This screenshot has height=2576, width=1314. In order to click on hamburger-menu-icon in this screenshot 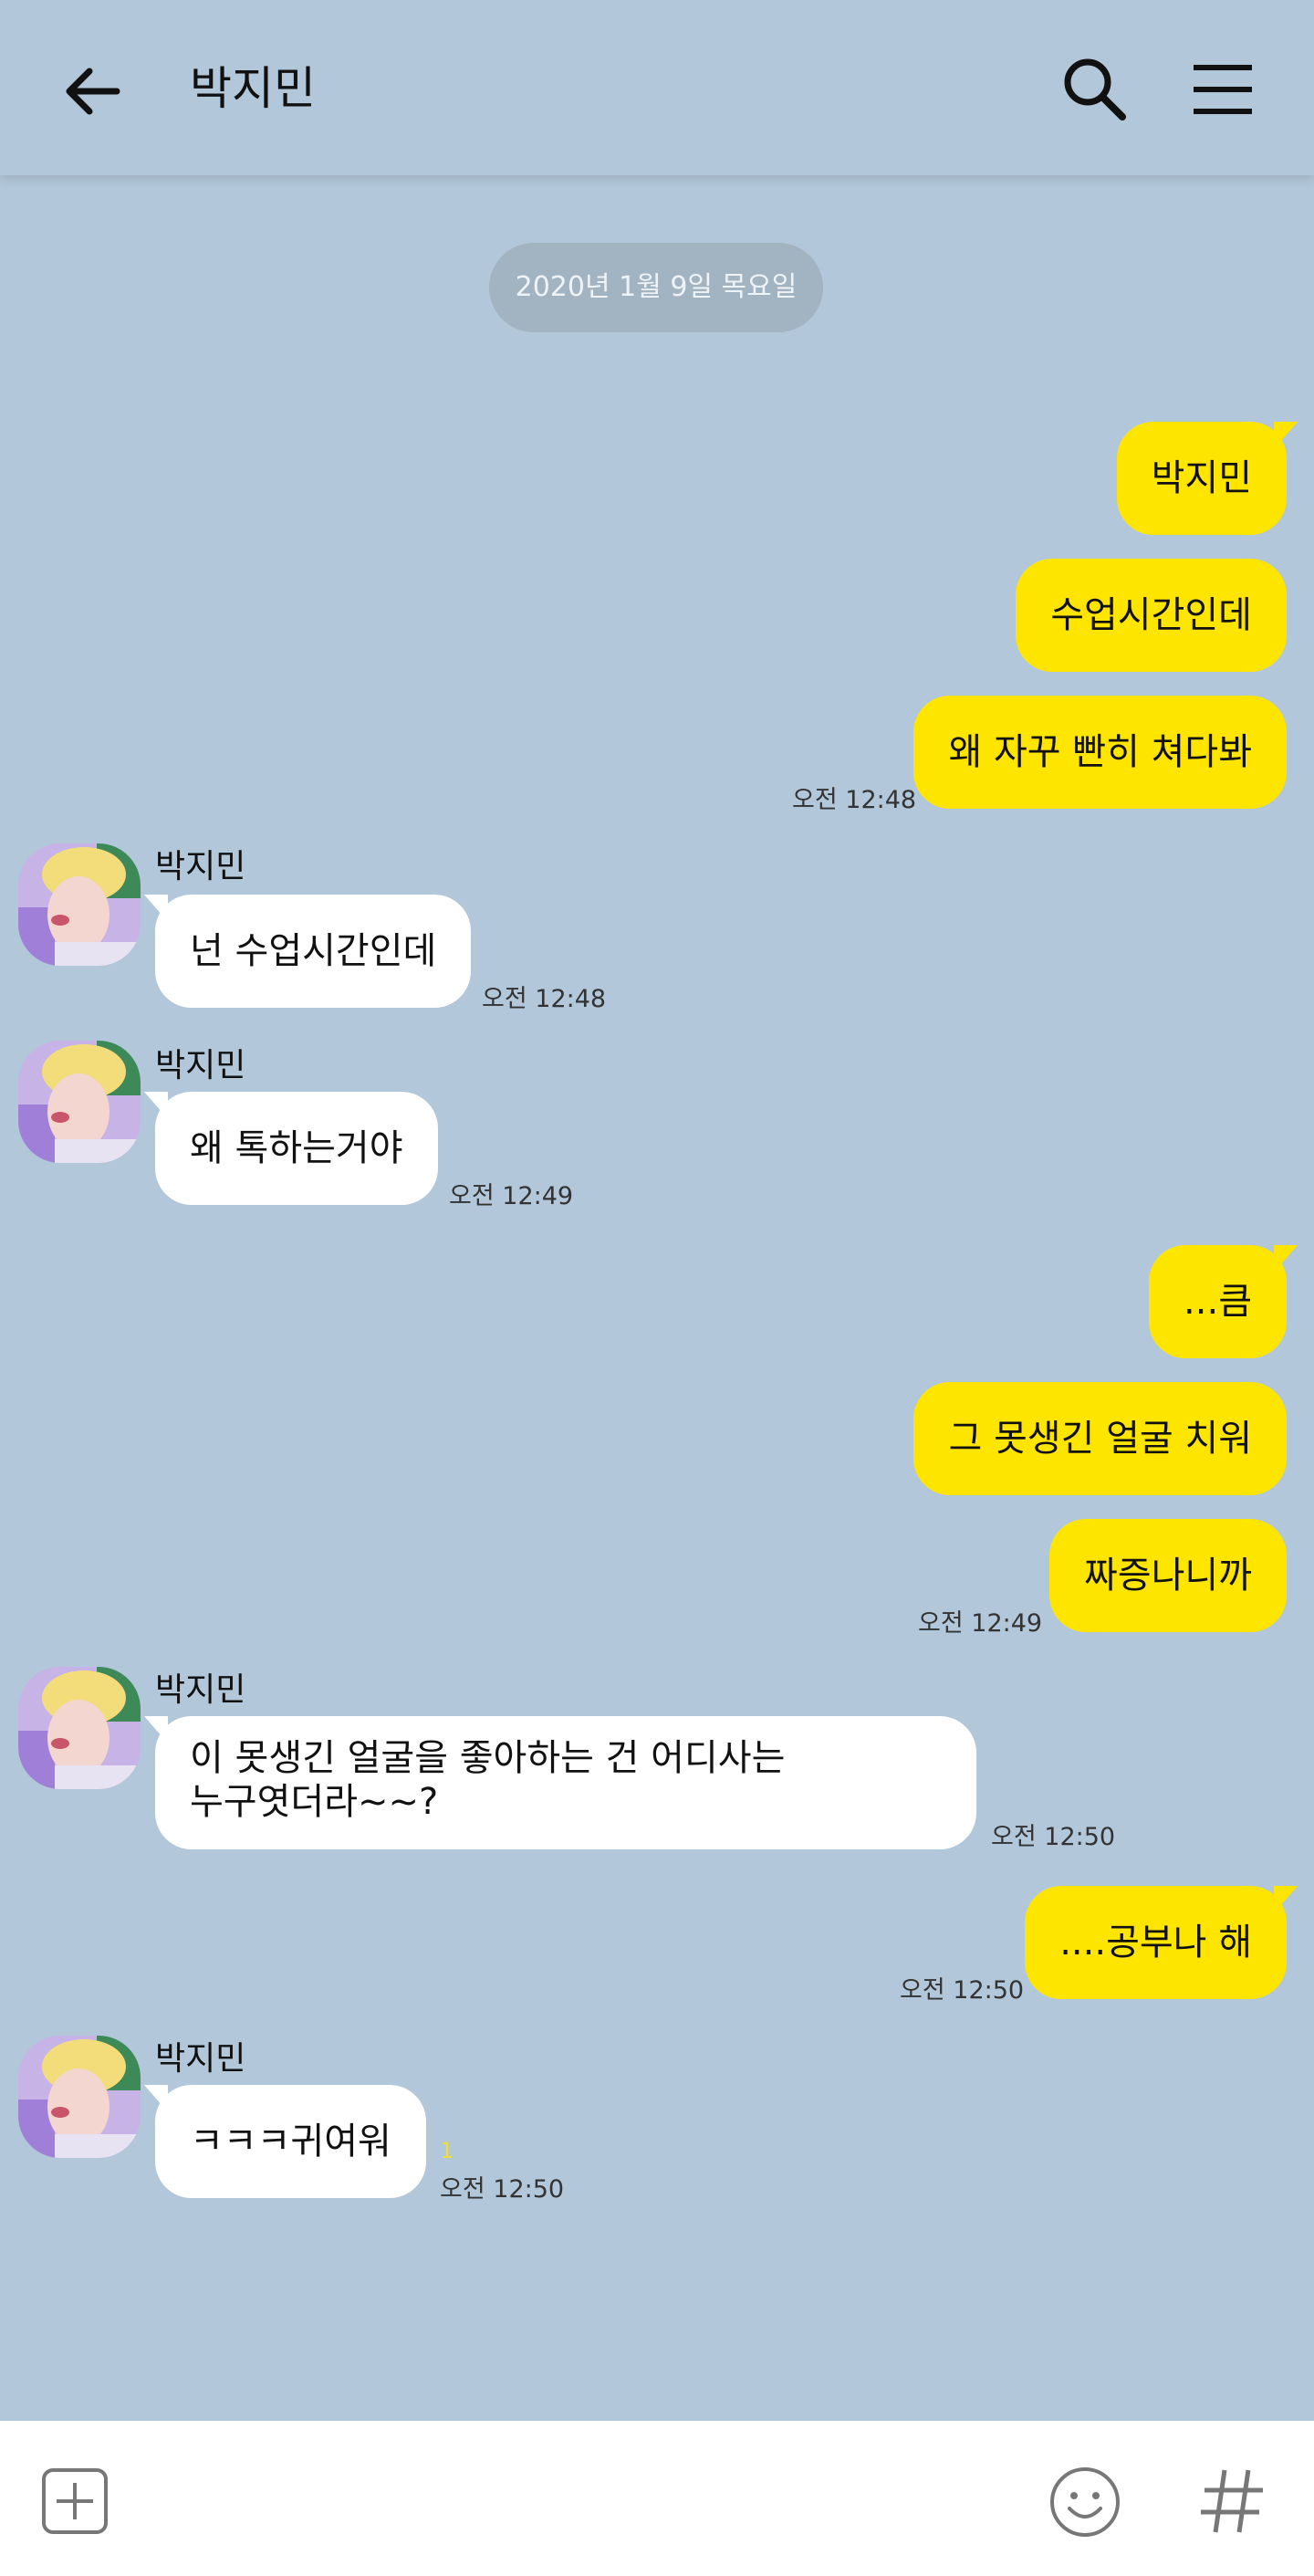, I will do `click(1222, 89)`.